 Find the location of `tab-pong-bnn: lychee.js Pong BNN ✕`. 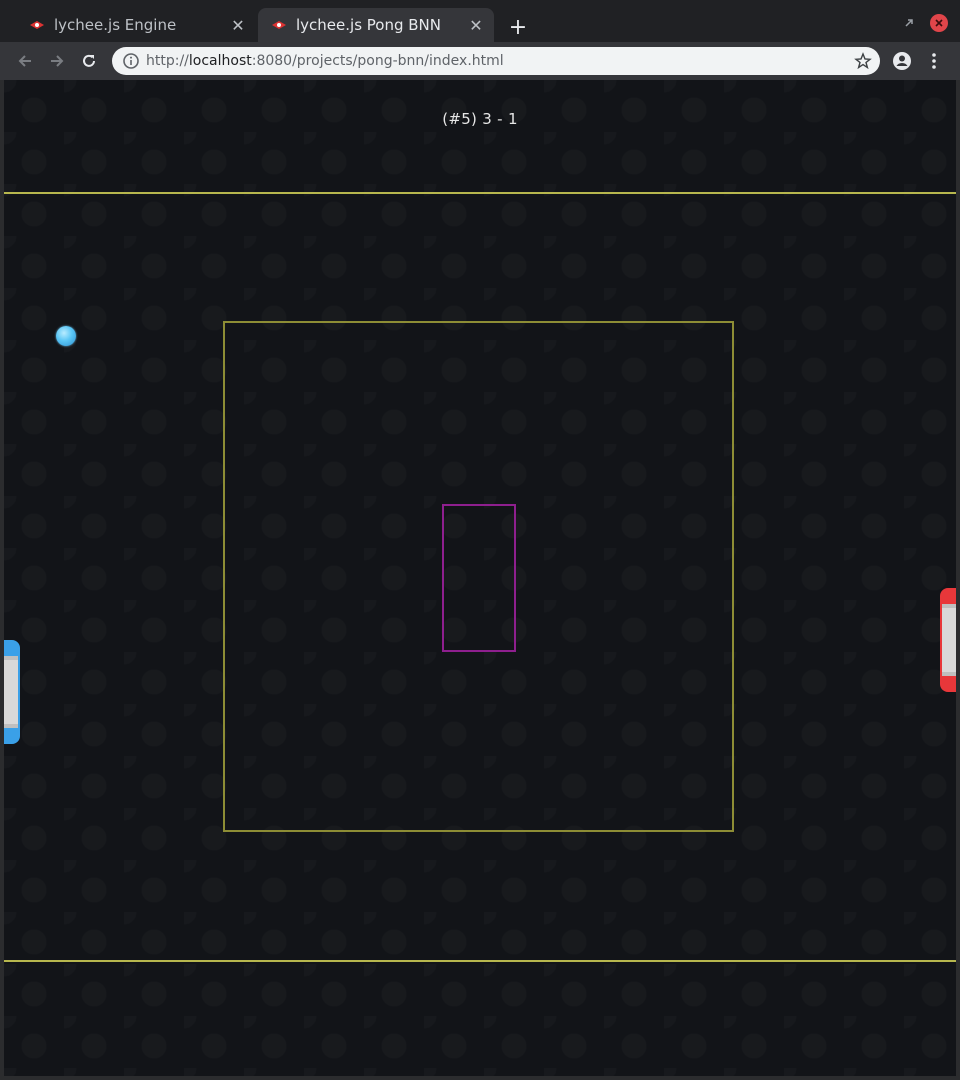

tab-pong-bnn: lychee.js Pong BNN ✕ is located at coordinates (376, 25).